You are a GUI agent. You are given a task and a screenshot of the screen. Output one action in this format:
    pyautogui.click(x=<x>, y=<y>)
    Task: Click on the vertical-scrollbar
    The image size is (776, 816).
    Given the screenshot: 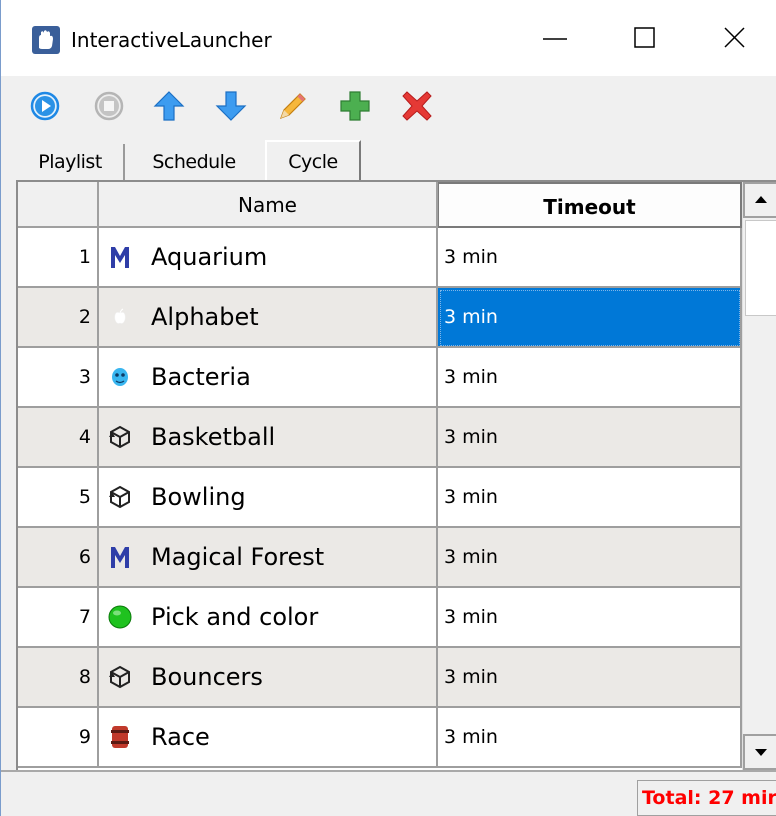 What is the action you would take?
    pyautogui.click(x=759, y=476)
    